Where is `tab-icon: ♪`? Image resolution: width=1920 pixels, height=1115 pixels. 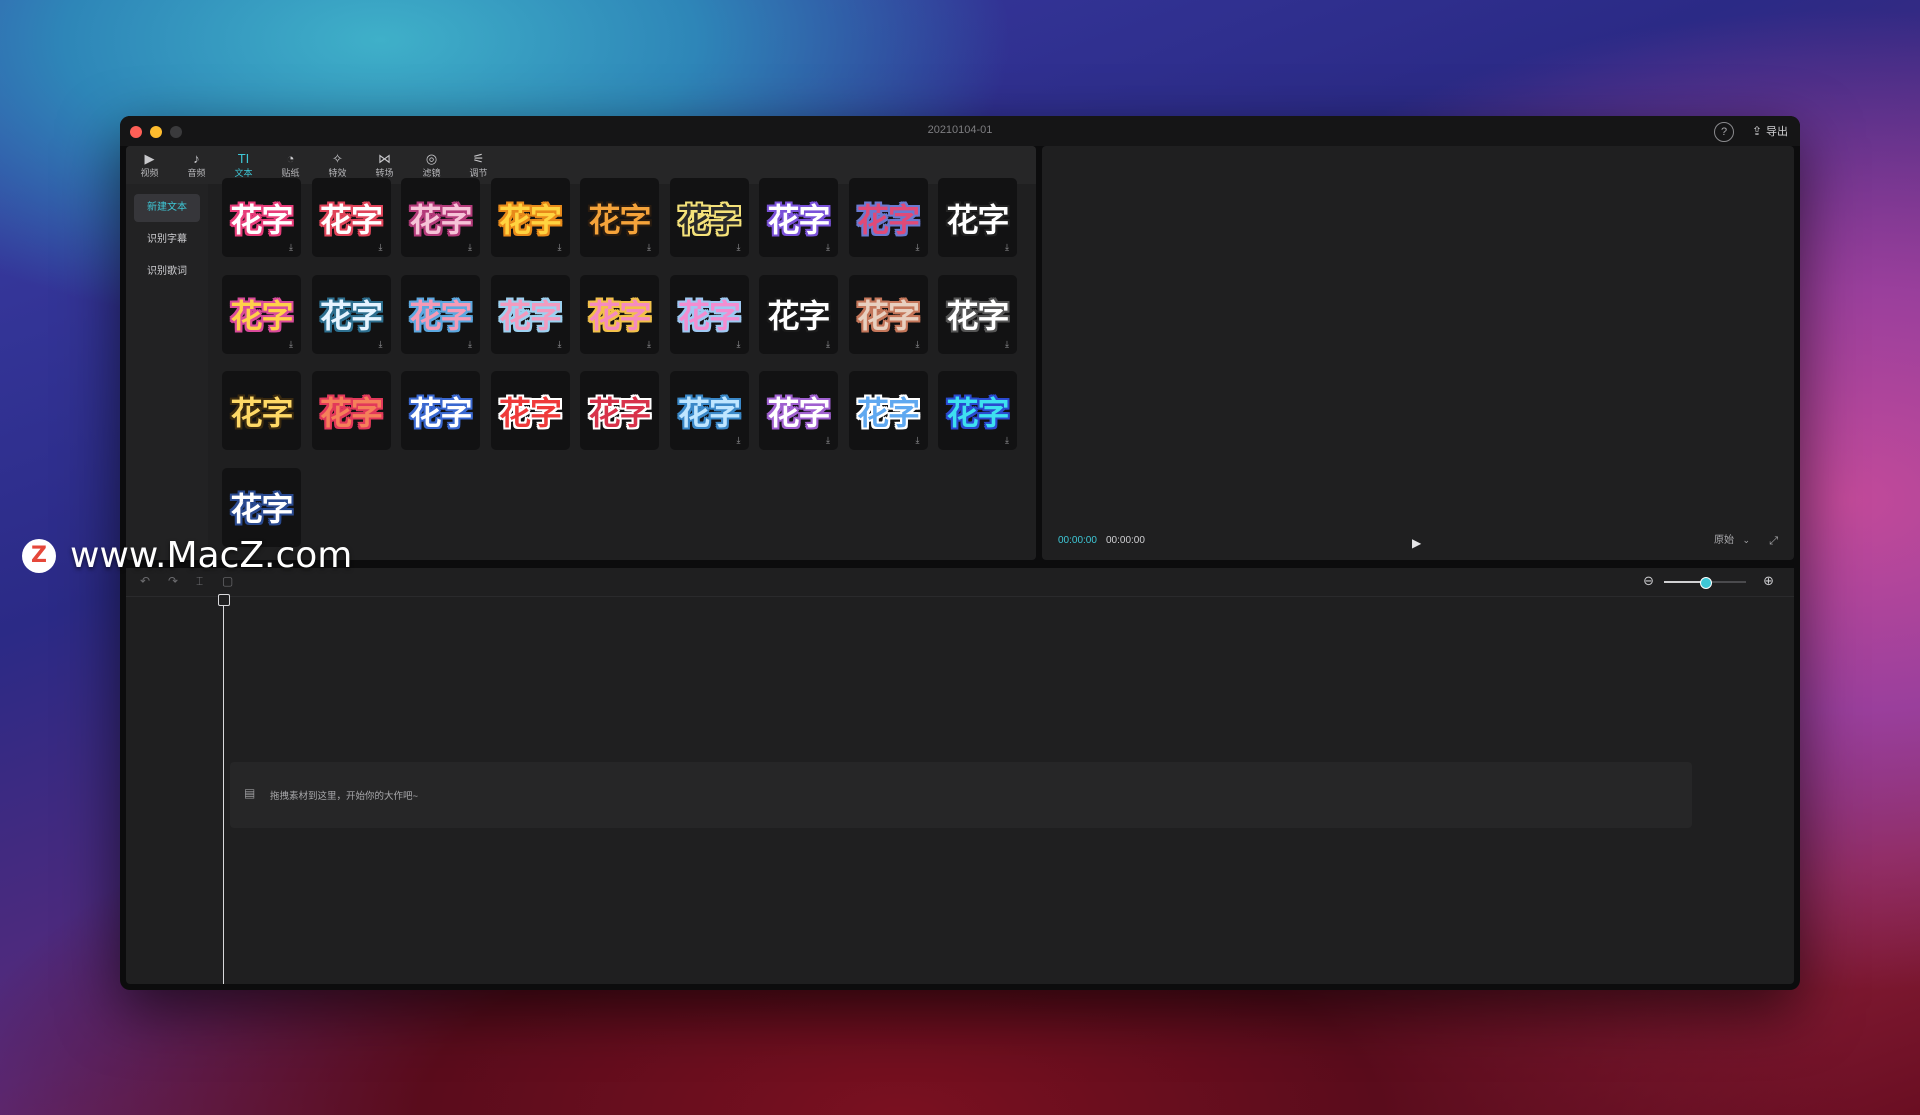
tab-icon: ♪ is located at coordinates (196, 158).